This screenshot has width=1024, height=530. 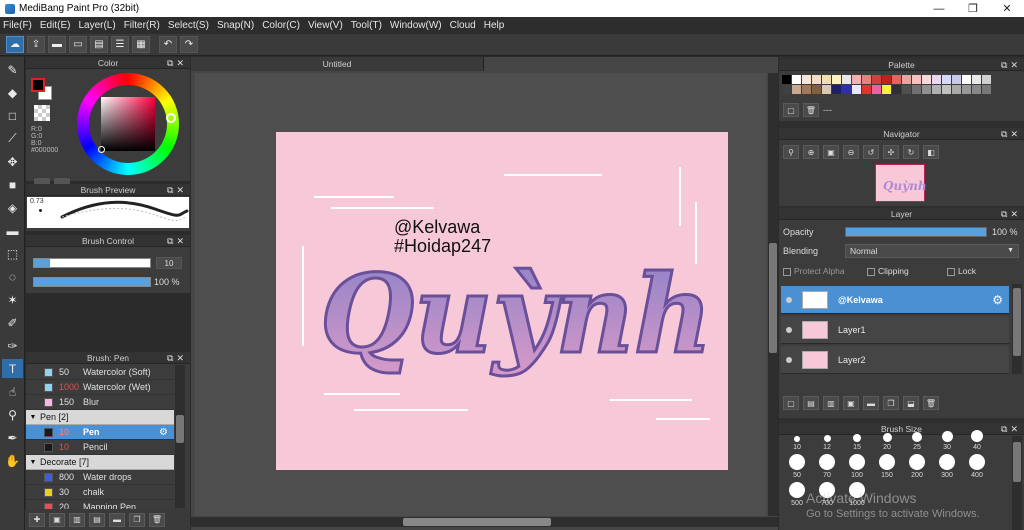 I want to click on menu-window: Window(W), so click(x=416, y=25).